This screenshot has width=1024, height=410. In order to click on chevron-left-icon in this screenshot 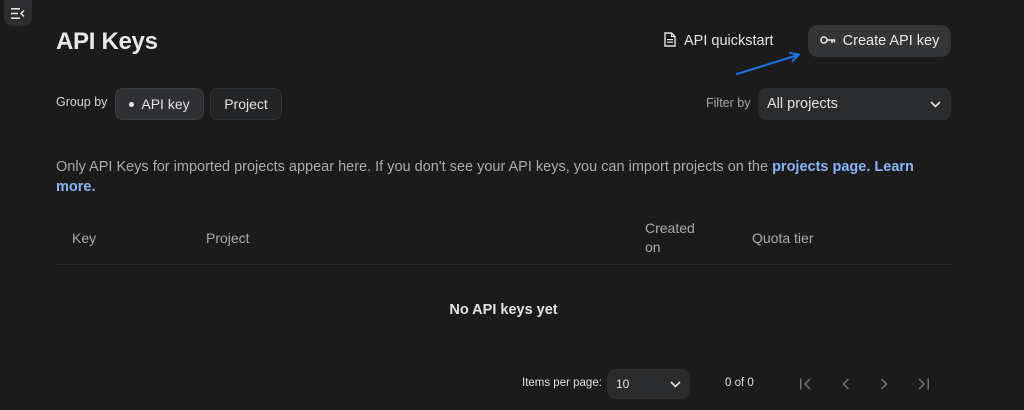, I will do `click(846, 384)`.